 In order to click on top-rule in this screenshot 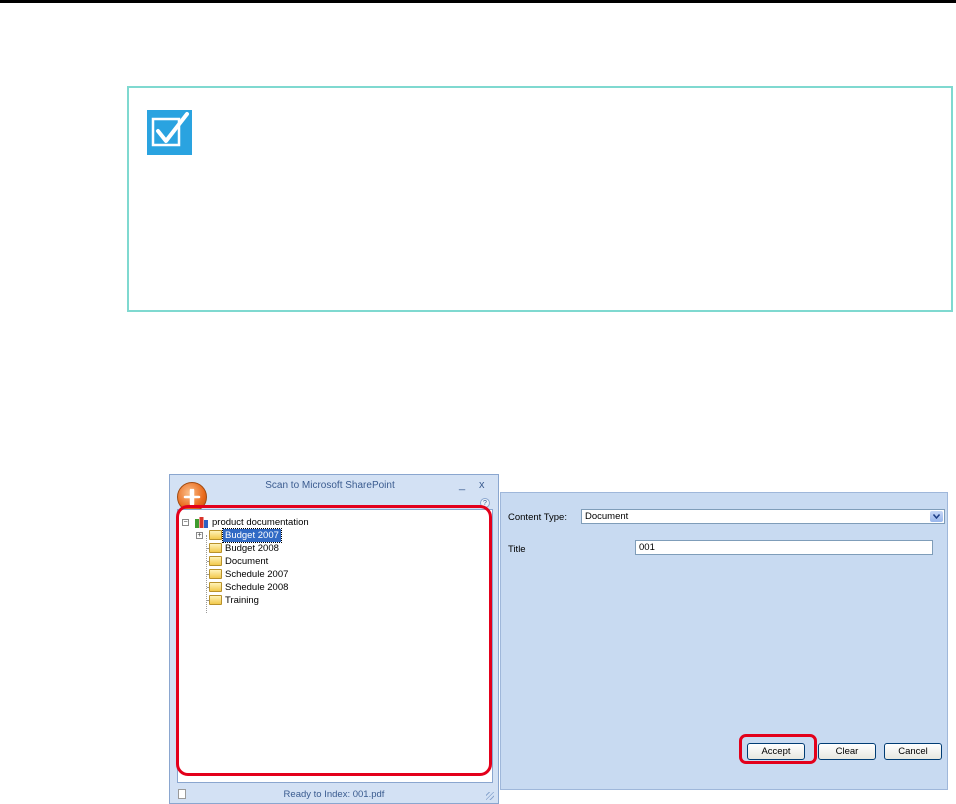, I will do `click(478, 1)`.